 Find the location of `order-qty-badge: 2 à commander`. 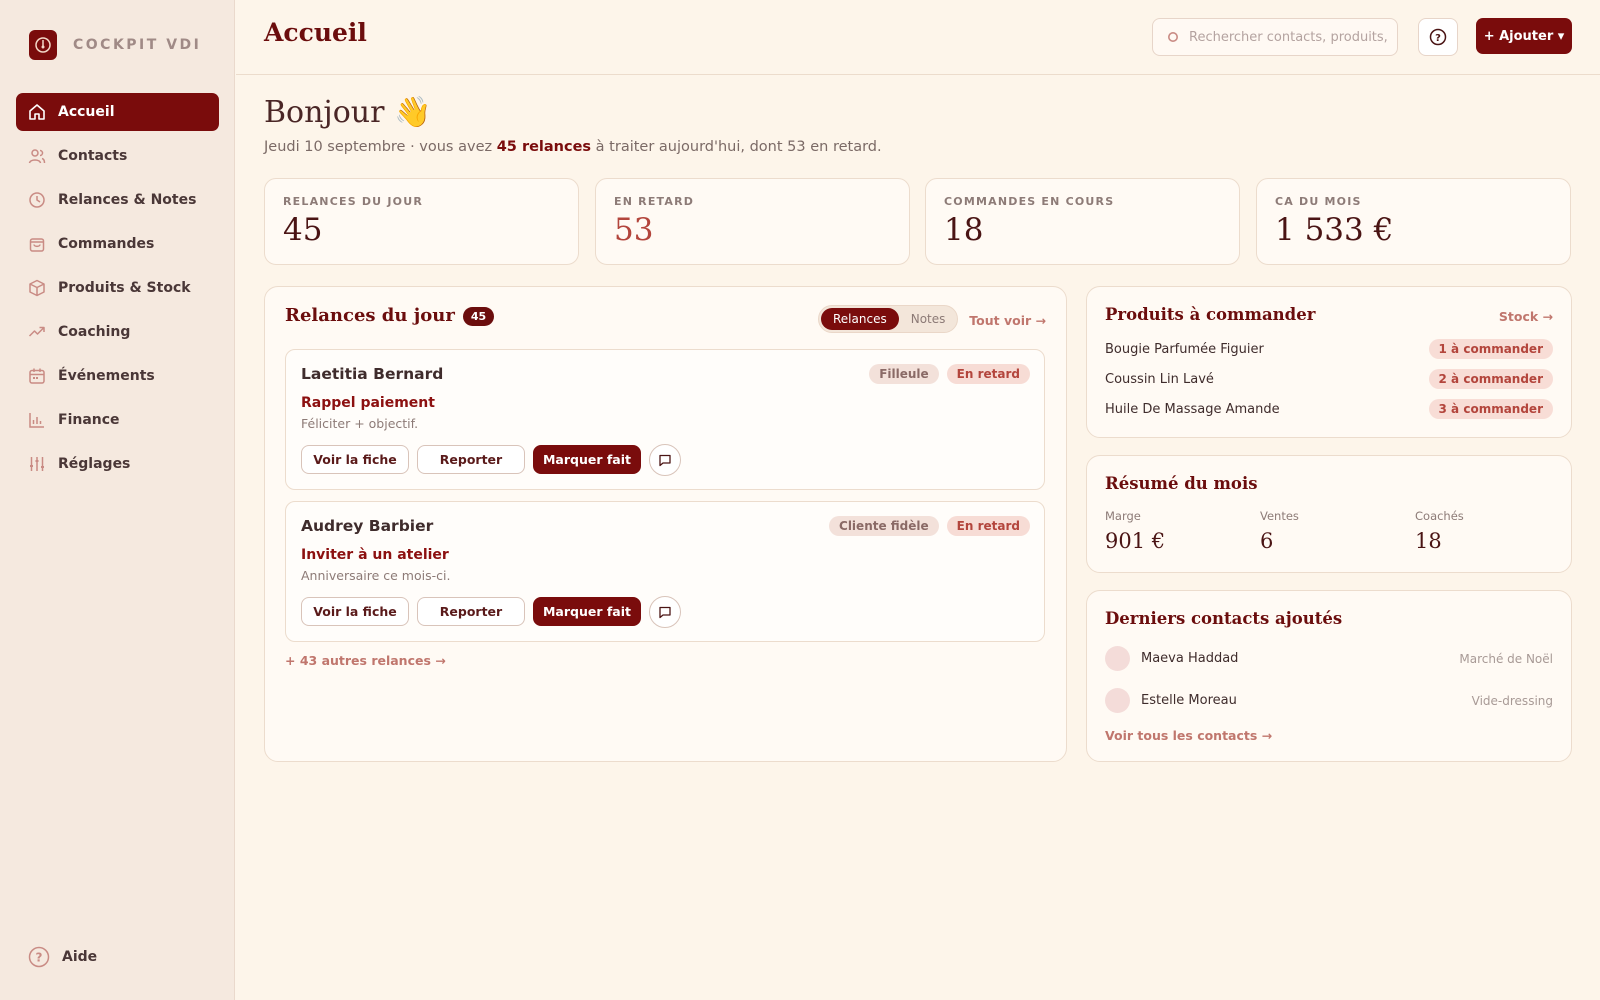

order-qty-badge: 2 à commander is located at coordinates (1490, 379).